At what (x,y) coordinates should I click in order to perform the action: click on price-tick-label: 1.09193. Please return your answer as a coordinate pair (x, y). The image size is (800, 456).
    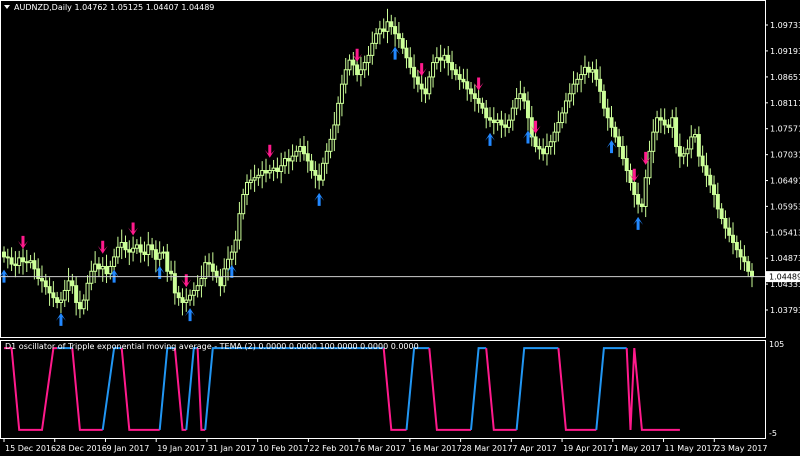
    Looking at the image, I should click on (785, 51).